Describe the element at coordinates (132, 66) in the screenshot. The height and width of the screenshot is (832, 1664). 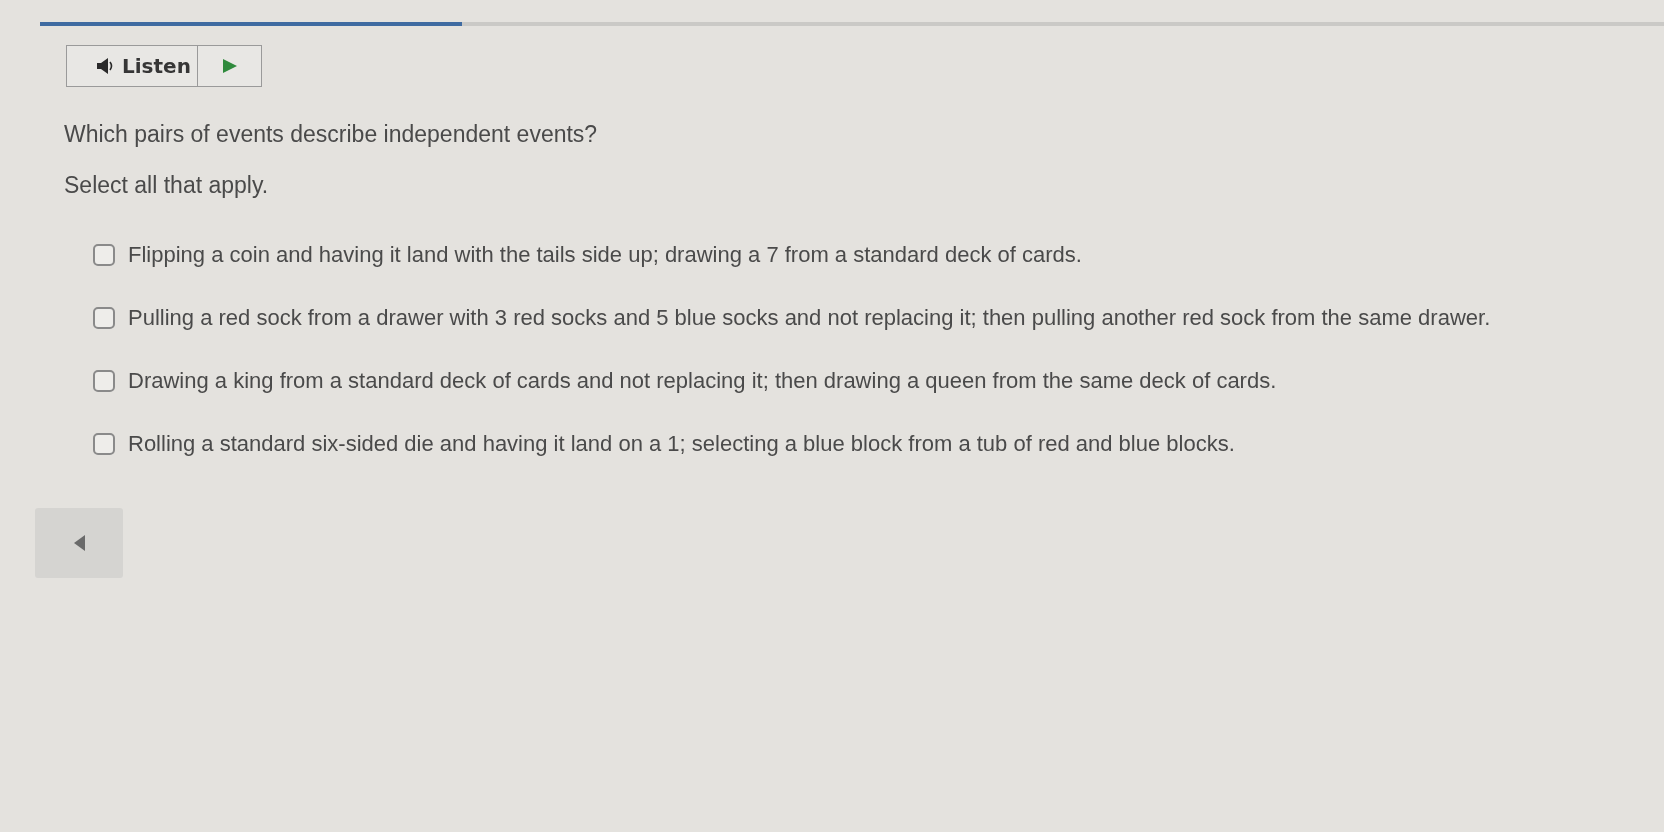
I see `listen-button: Listen` at that location.